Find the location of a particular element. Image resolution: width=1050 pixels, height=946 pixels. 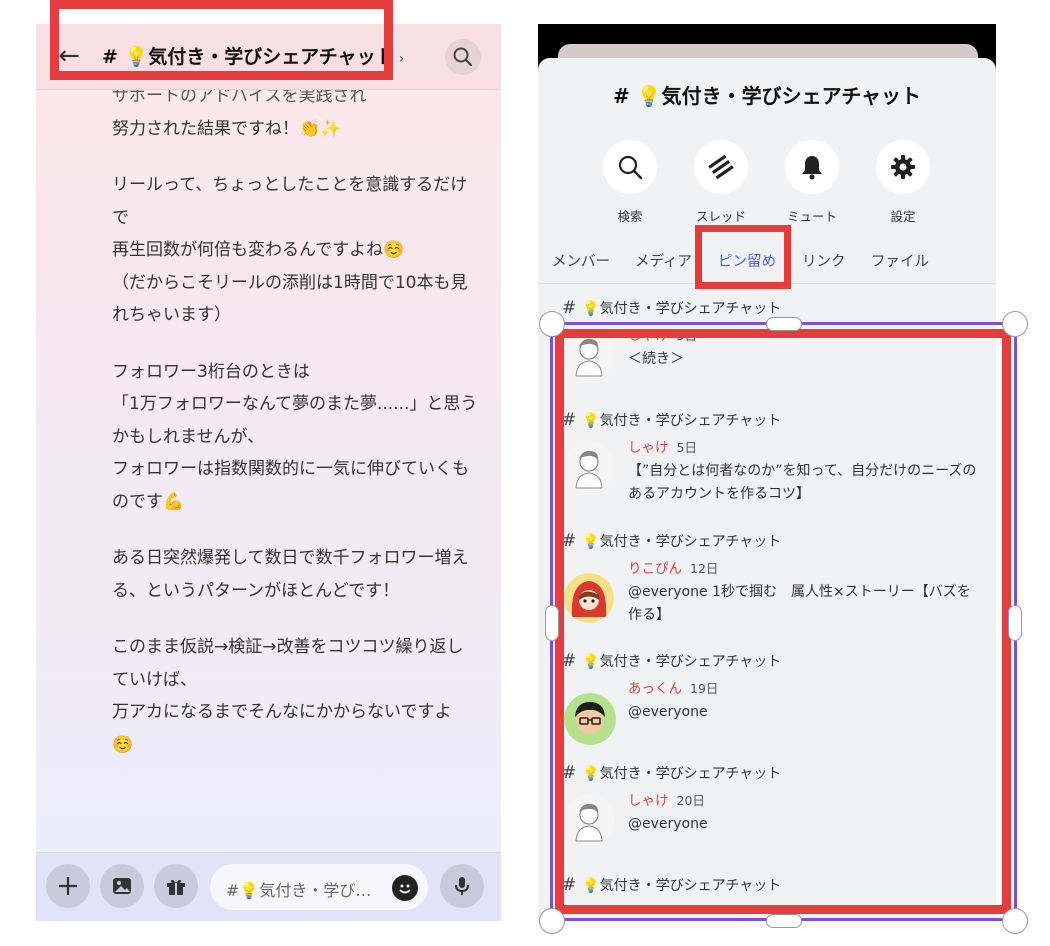

search-button is located at coordinates (463, 57).